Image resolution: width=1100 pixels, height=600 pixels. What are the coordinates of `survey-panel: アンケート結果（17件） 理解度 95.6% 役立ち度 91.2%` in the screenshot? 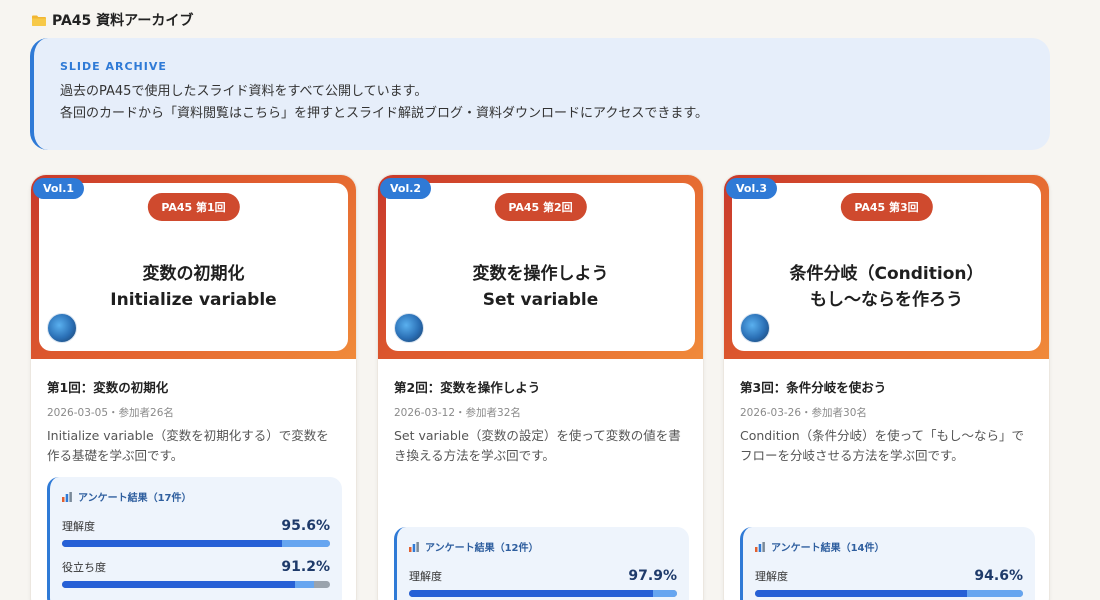 It's located at (194, 538).